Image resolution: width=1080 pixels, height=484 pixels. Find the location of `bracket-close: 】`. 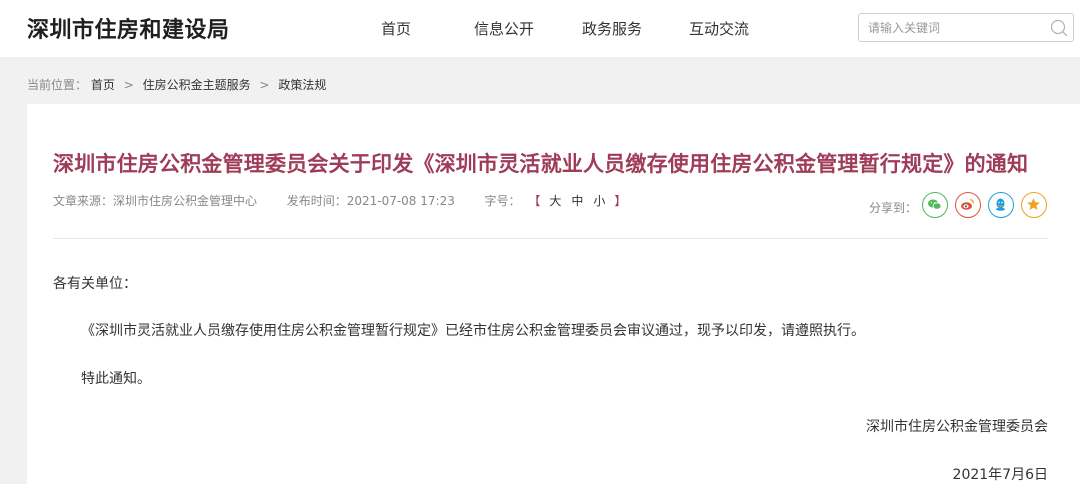

bracket-close: 】 is located at coordinates (620, 201).